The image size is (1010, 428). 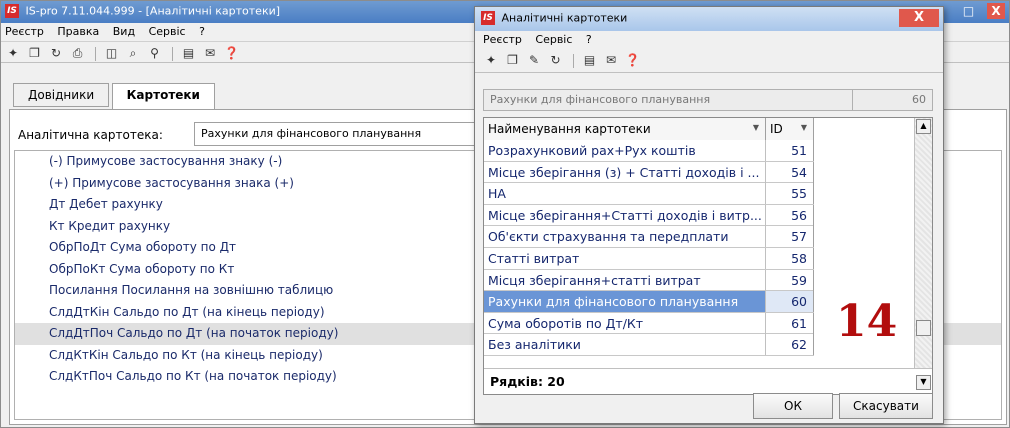 I want to click on tab-dovidnyky: Довідники, so click(x=61, y=95).